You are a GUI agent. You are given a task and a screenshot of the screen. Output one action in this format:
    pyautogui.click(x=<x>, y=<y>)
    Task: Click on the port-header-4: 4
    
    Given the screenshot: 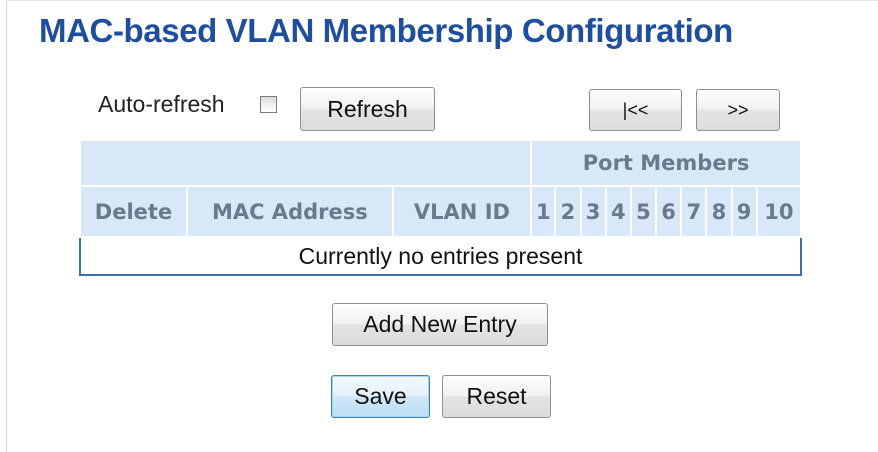 What is the action you would take?
    pyautogui.click(x=618, y=211)
    